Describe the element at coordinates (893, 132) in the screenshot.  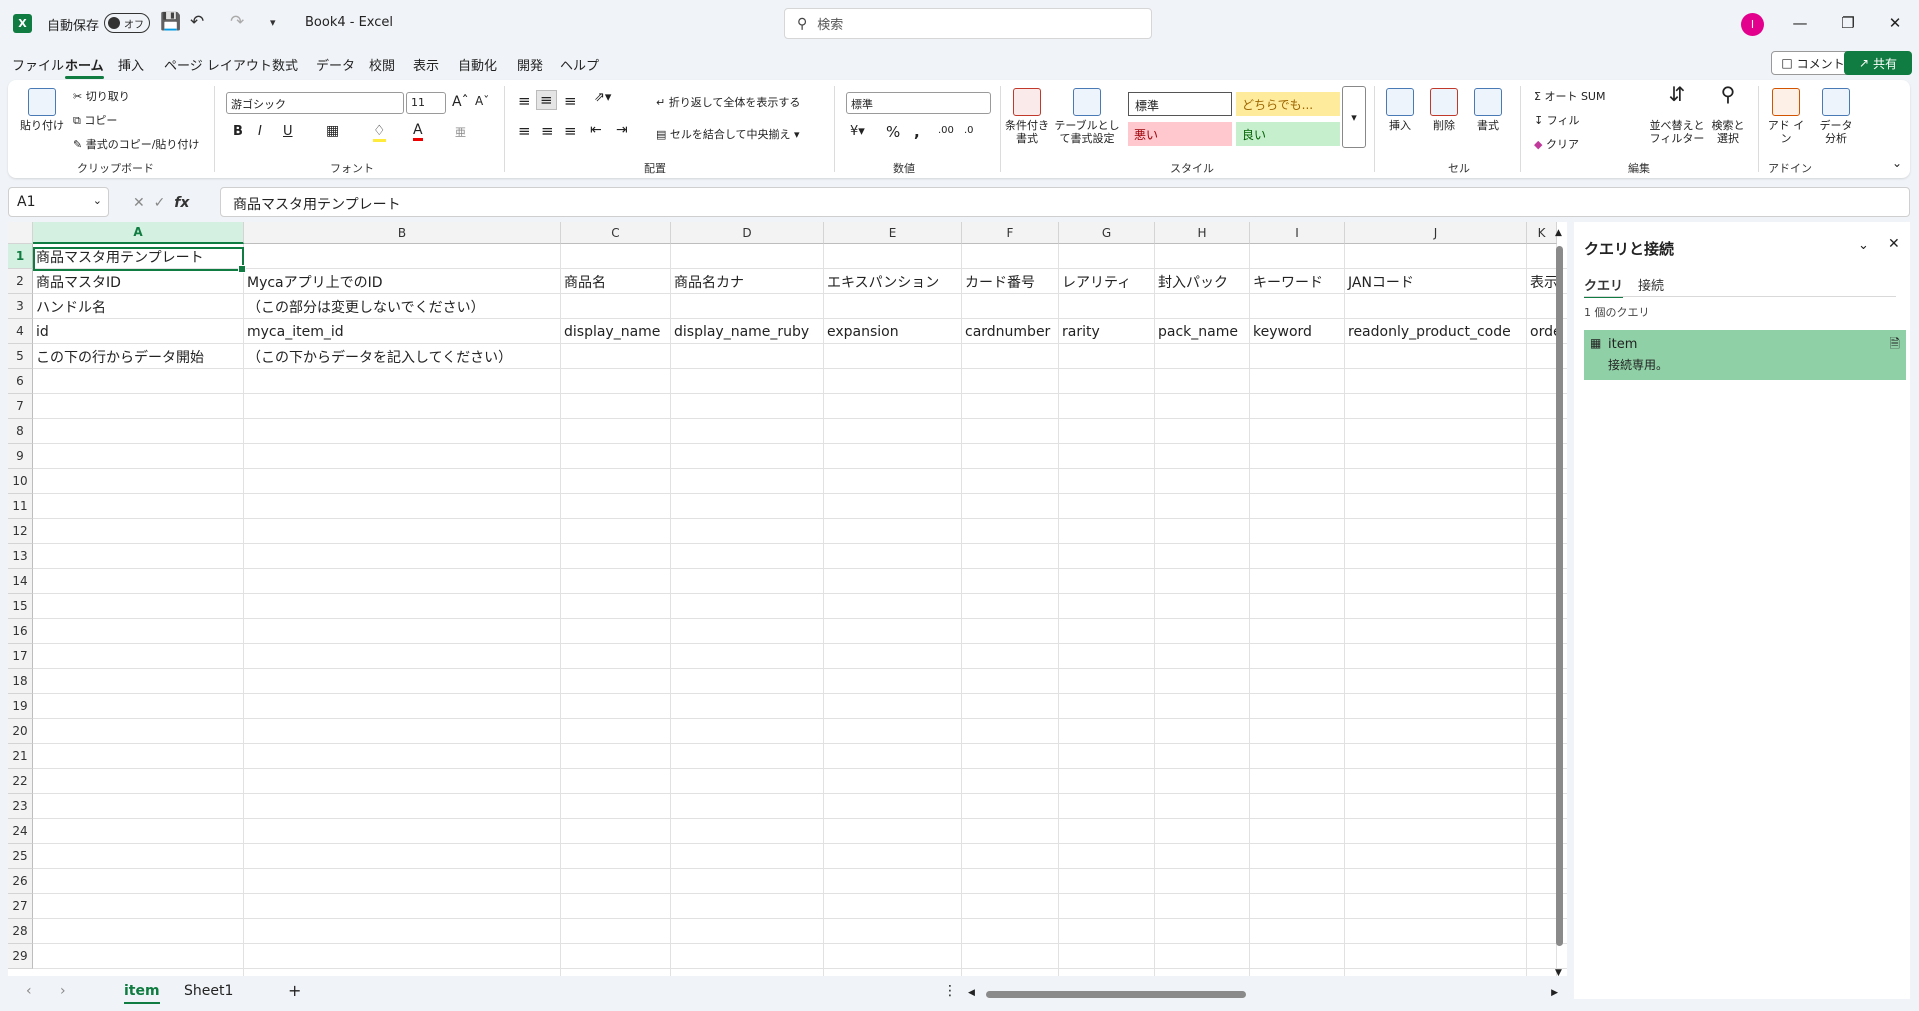
I see `percent-icon: %` at that location.